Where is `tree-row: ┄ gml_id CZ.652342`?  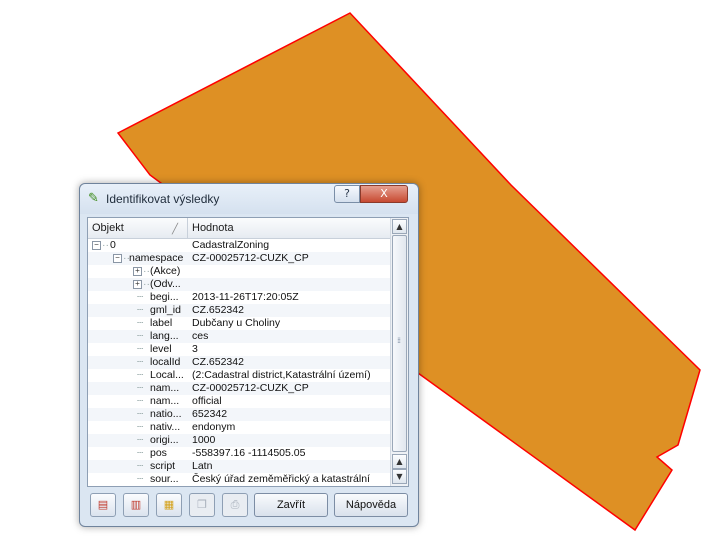 tree-row: ┄ gml_id CZ.652342 is located at coordinates (239, 310).